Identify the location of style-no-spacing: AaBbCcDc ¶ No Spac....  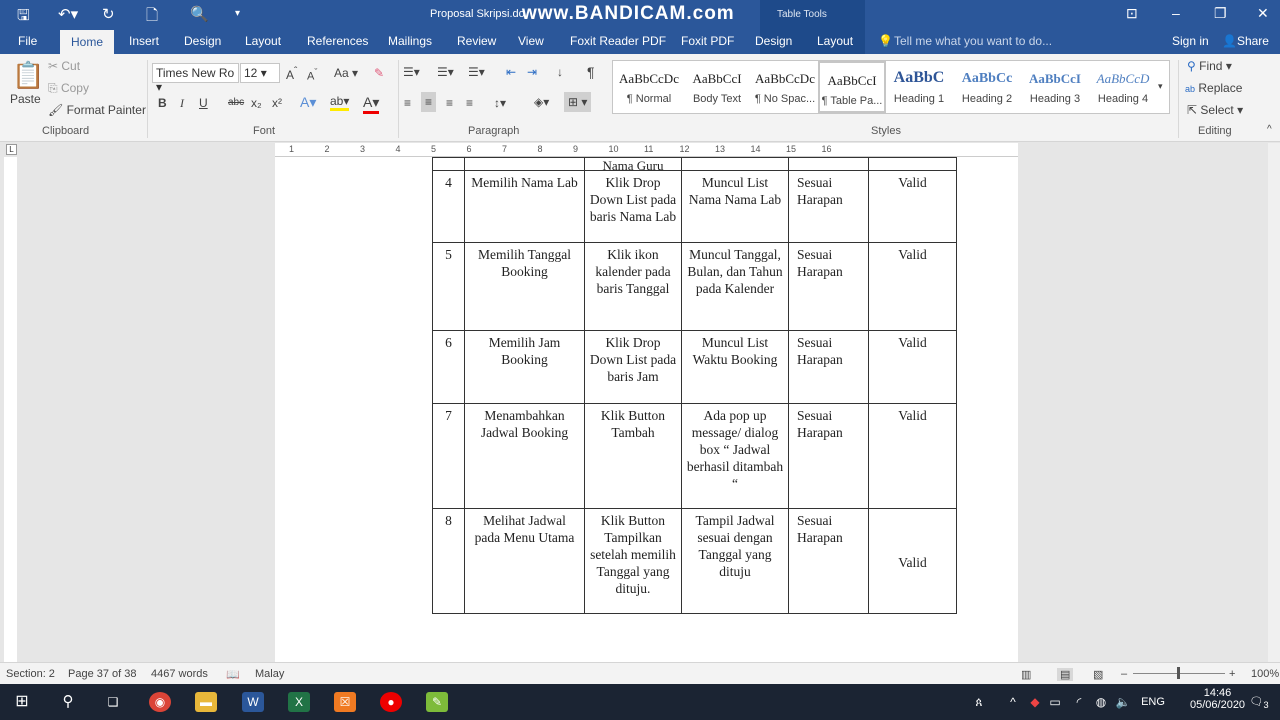
(785, 87).